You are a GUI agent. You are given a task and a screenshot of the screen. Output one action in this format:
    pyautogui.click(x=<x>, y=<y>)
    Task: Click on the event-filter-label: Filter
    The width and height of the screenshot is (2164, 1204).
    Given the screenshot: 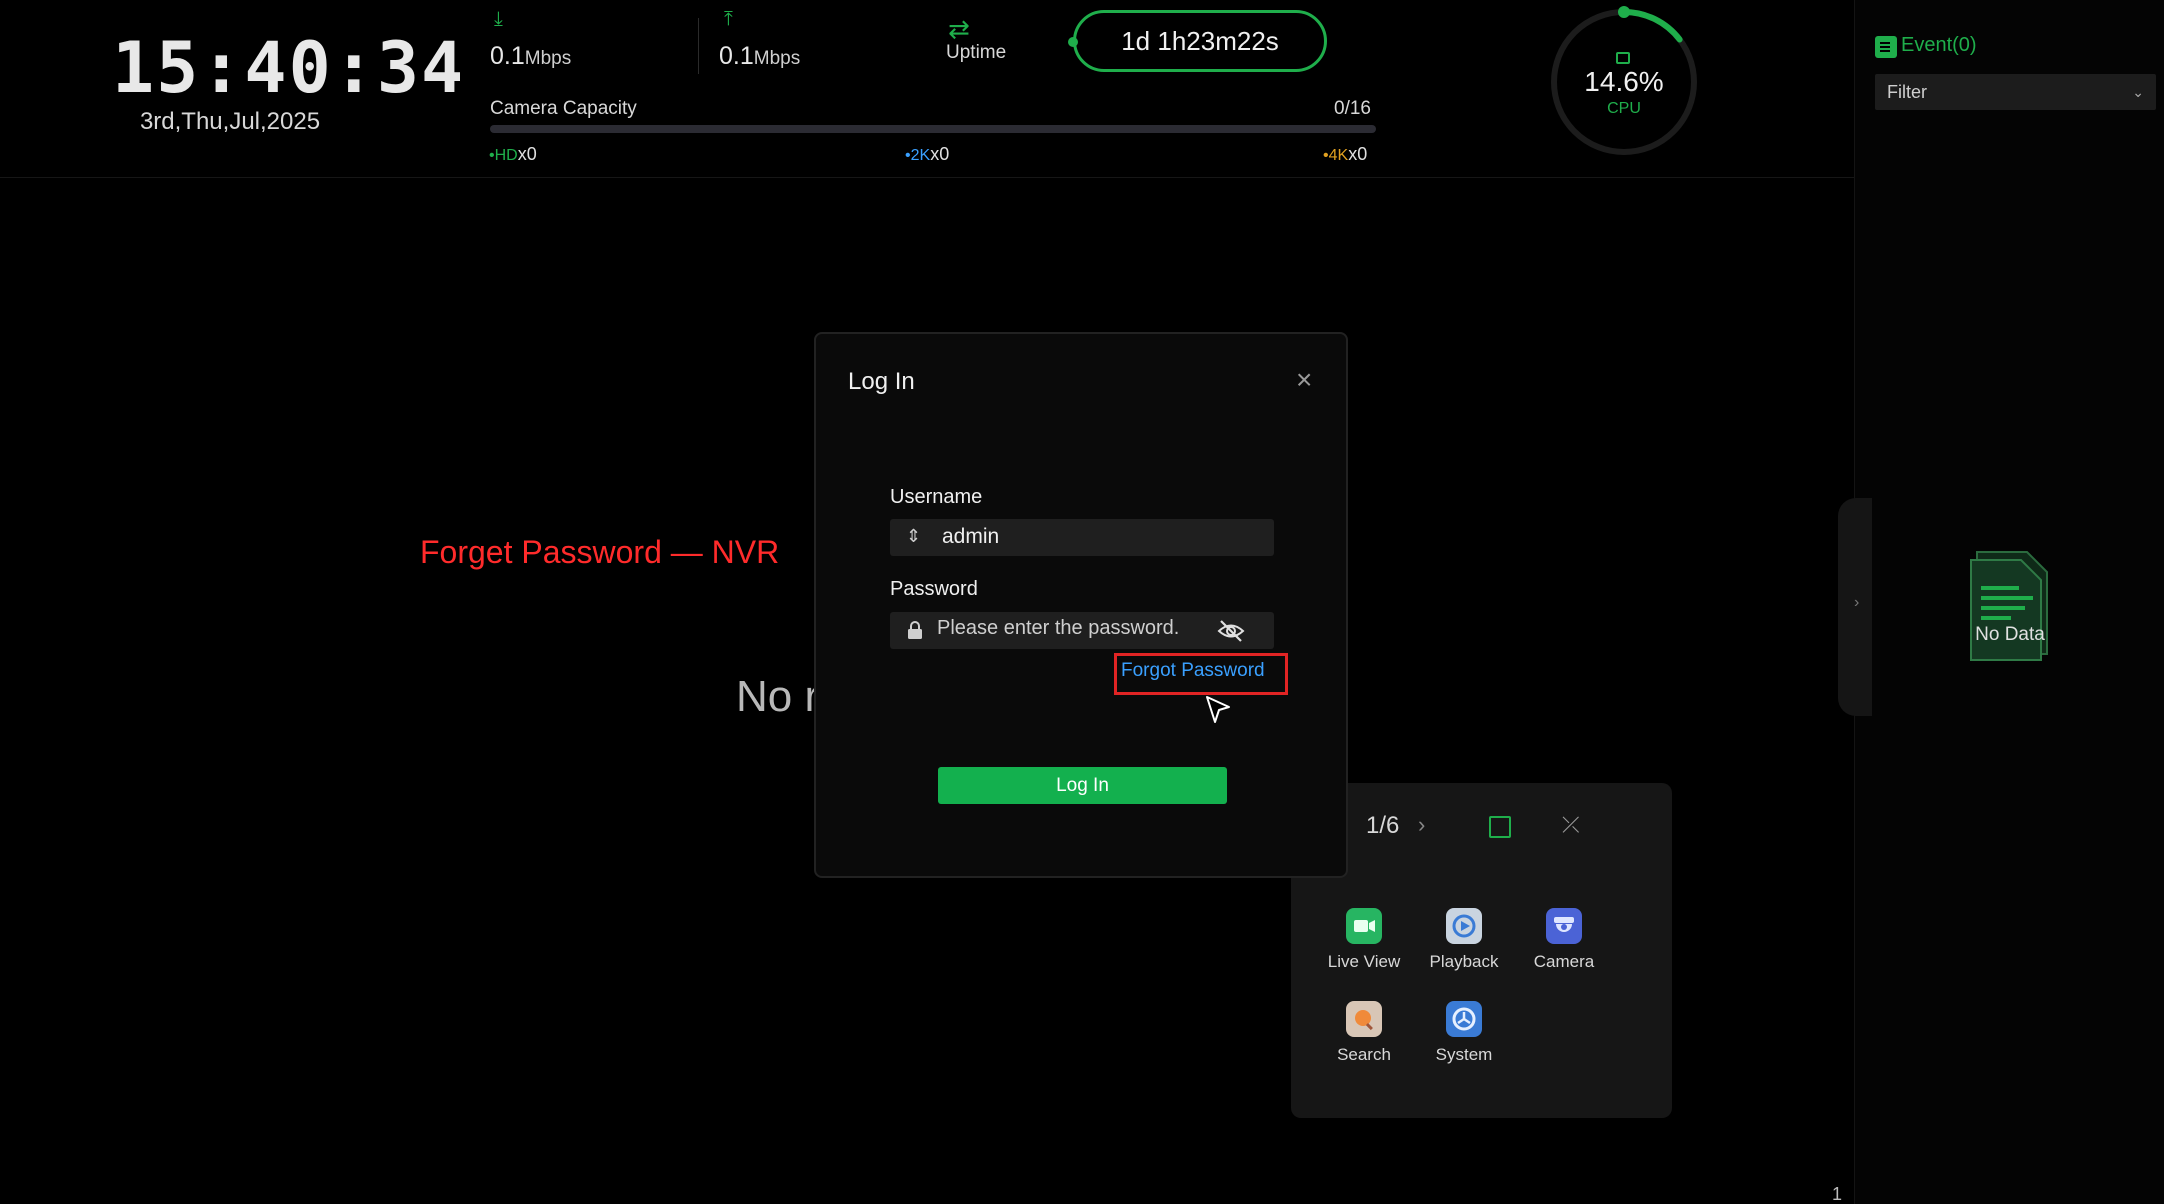 What is the action you would take?
    pyautogui.click(x=1907, y=92)
    